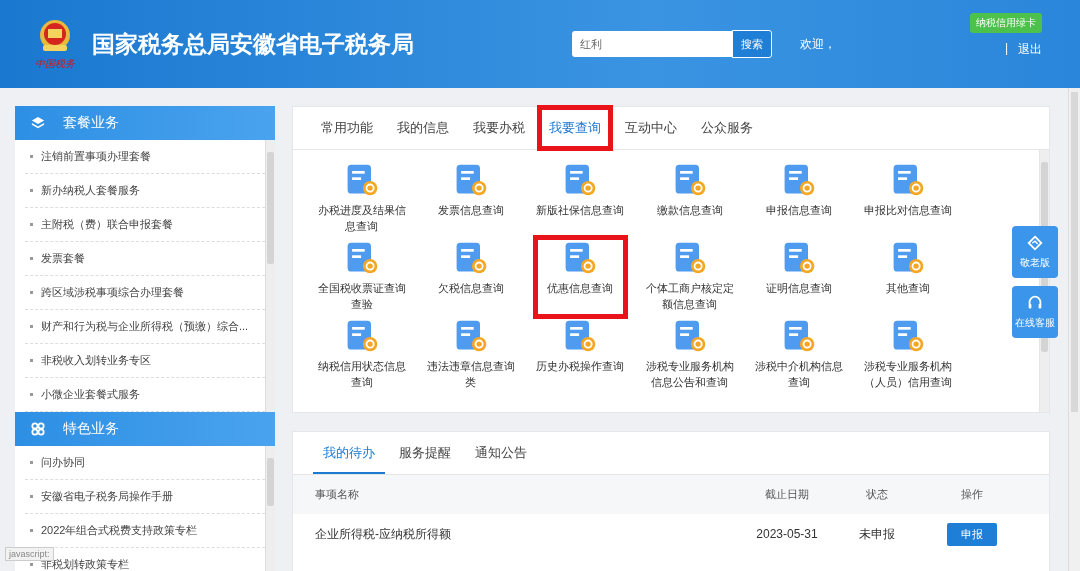  What do you see at coordinates (651, 128) in the screenshot?
I see `tab: 互动中心` at bounding box center [651, 128].